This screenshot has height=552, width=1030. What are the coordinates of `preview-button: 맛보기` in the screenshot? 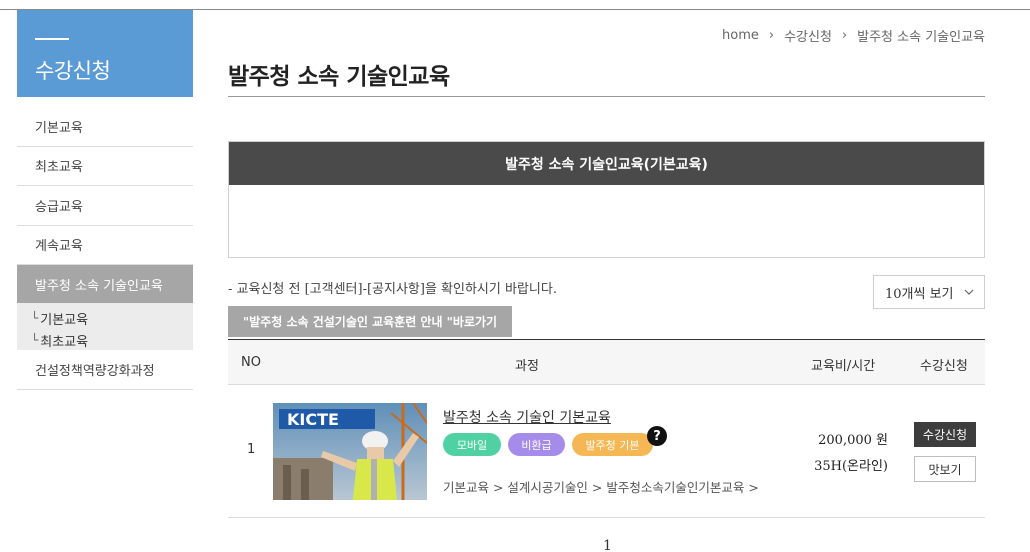 It's located at (945, 469).